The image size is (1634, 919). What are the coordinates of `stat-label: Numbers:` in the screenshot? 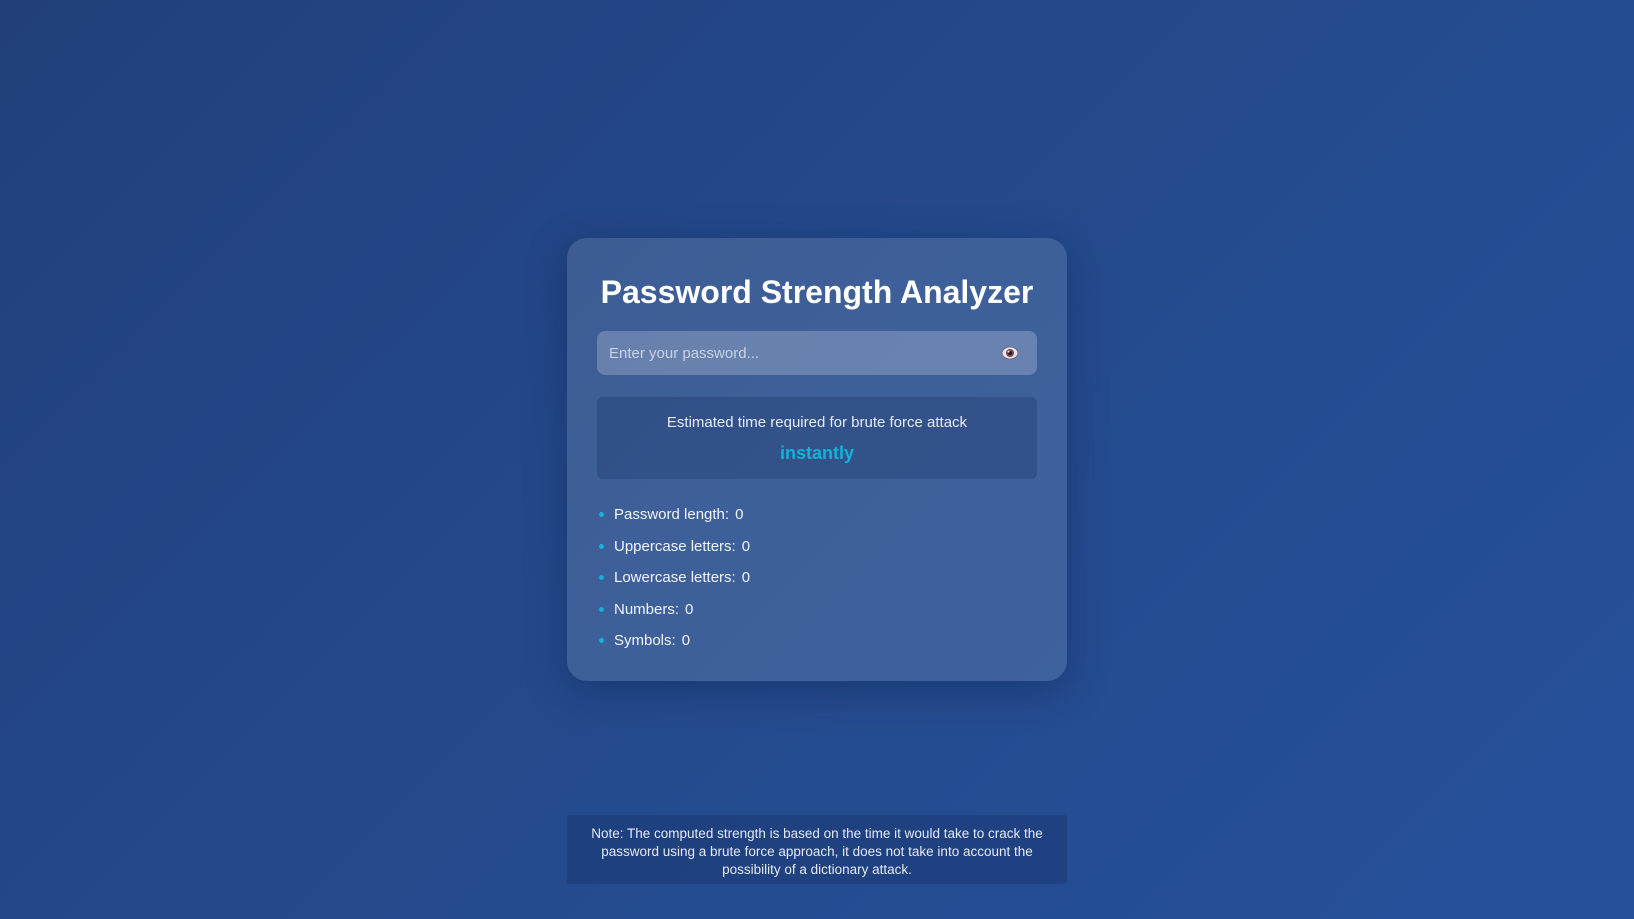 It's located at (647, 609).